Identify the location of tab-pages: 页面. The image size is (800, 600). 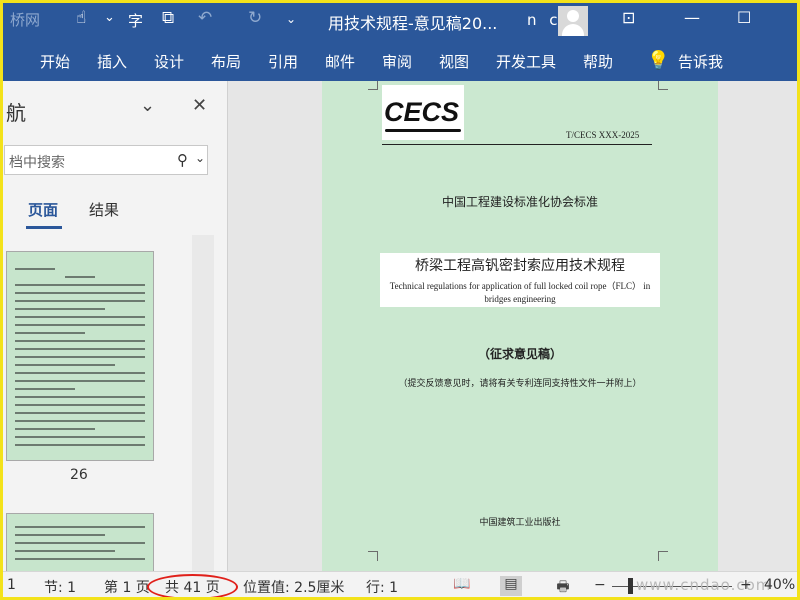
(43, 209).